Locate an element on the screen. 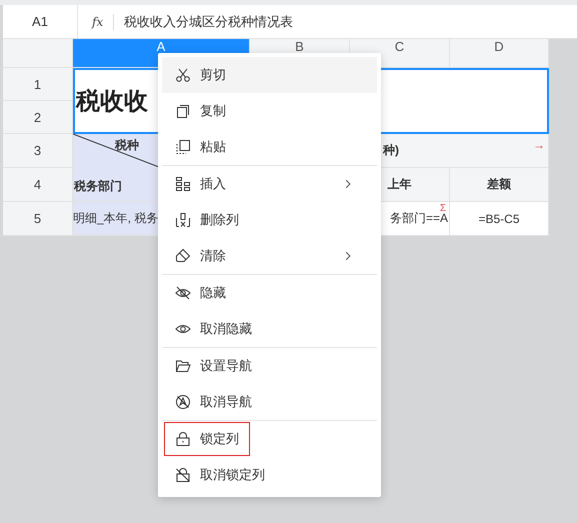 The height and width of the screenshot is (523, 577). menu-item: 取消导航 is located at coordinates (269, 402).